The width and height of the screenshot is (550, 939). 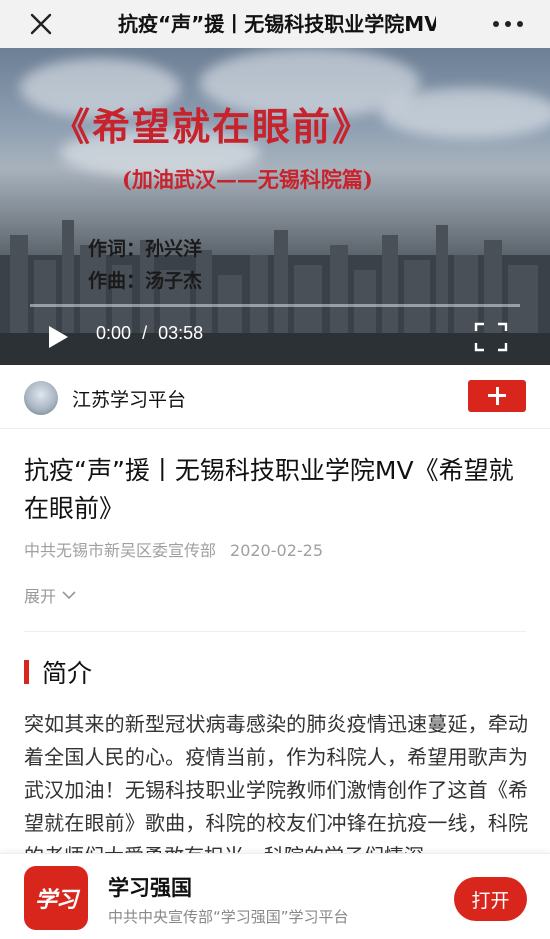 I want to click on poster-subtitle: (加油武汉——无锡科院篇), so click(x=247, y=179).